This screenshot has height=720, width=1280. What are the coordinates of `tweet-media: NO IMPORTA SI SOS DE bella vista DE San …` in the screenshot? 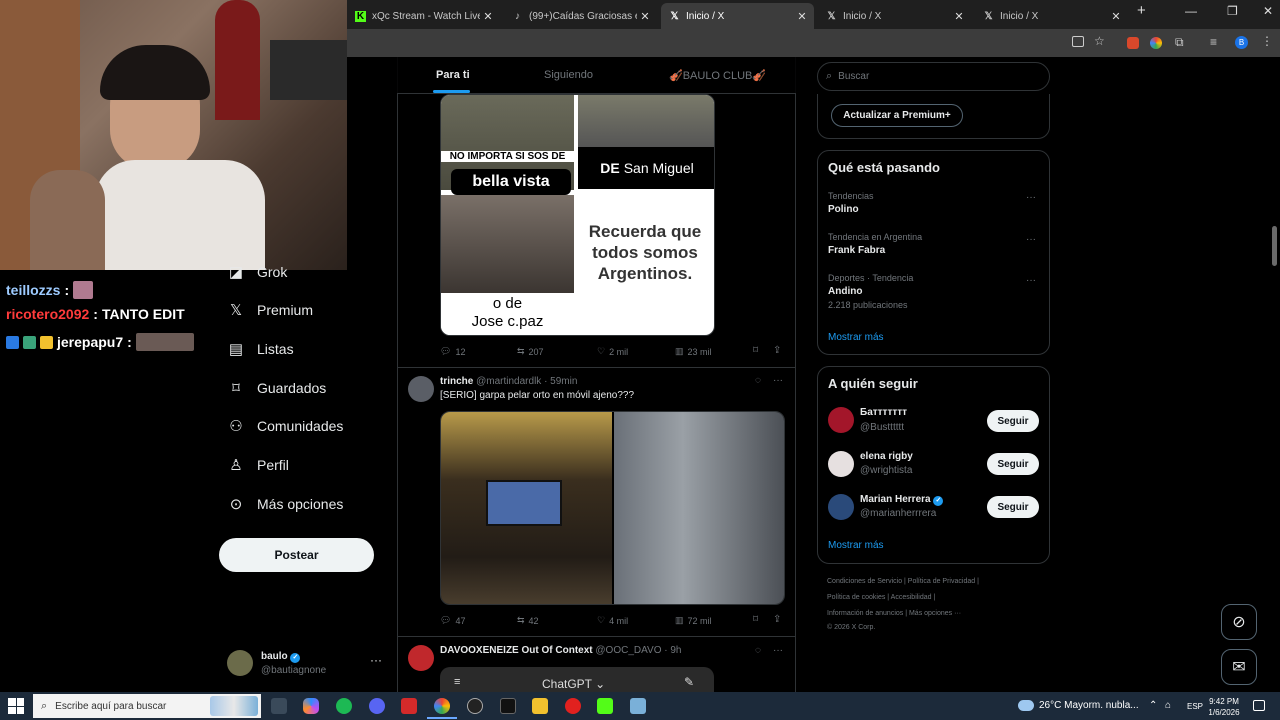 It's located at (577, 215).